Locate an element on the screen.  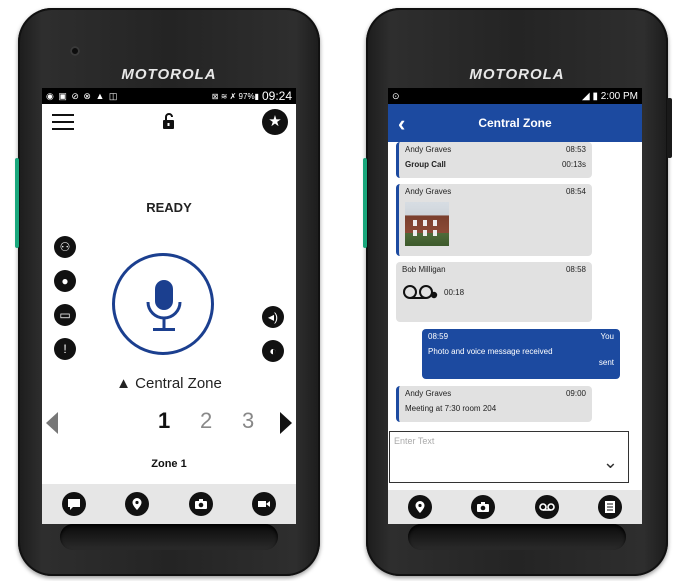
sender: You is located at coordinates (607, 336).